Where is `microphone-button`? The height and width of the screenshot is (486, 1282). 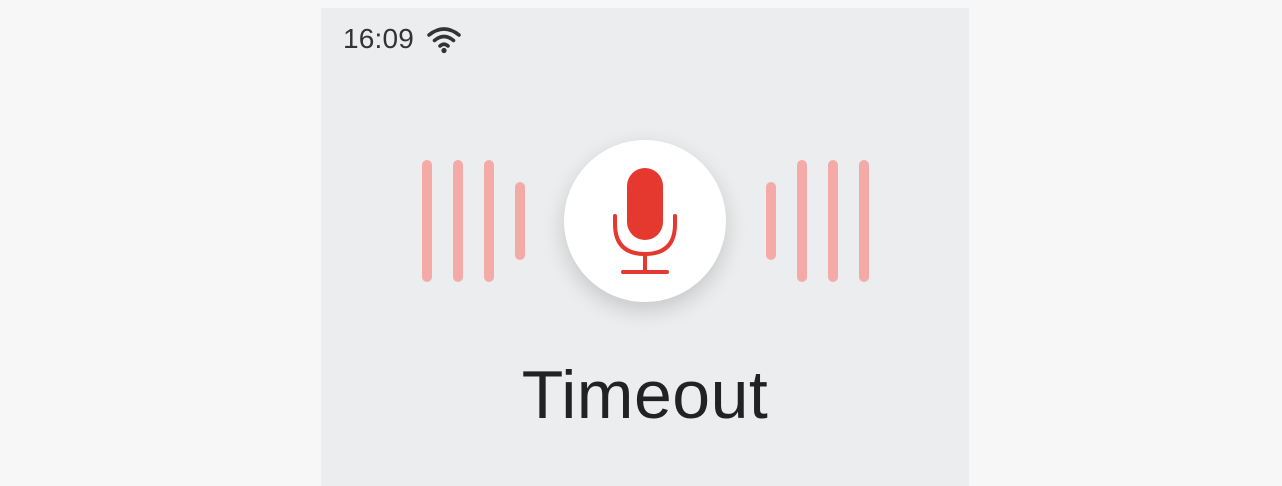 microphone-button is located at coordinates (645, 221).